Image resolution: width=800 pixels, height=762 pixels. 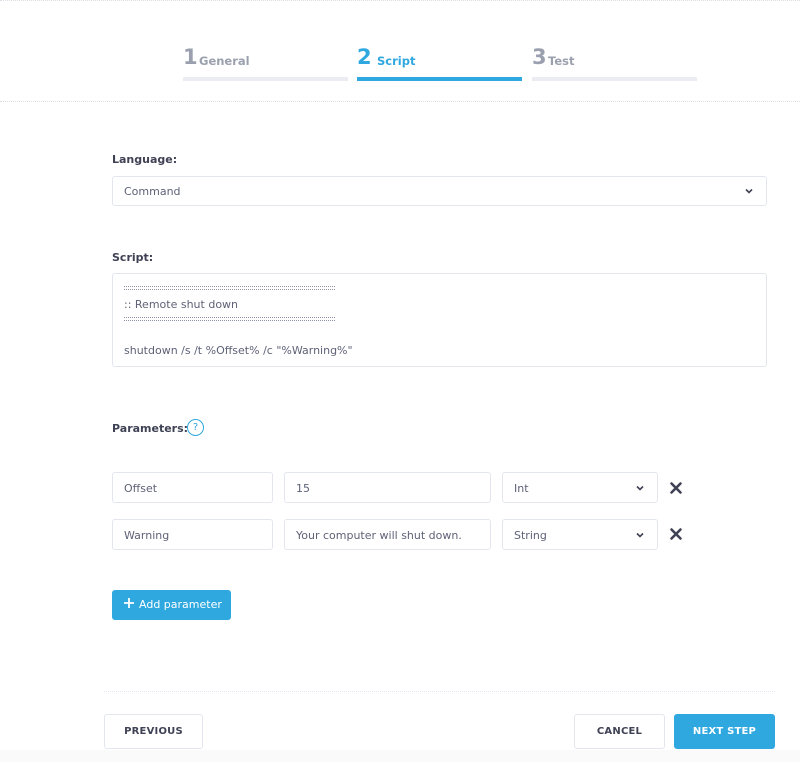 What do you see at coordinates (619, 731) in the screenshot?
I see `cancel-button: CANCEL` at bounding box center [619, 731].